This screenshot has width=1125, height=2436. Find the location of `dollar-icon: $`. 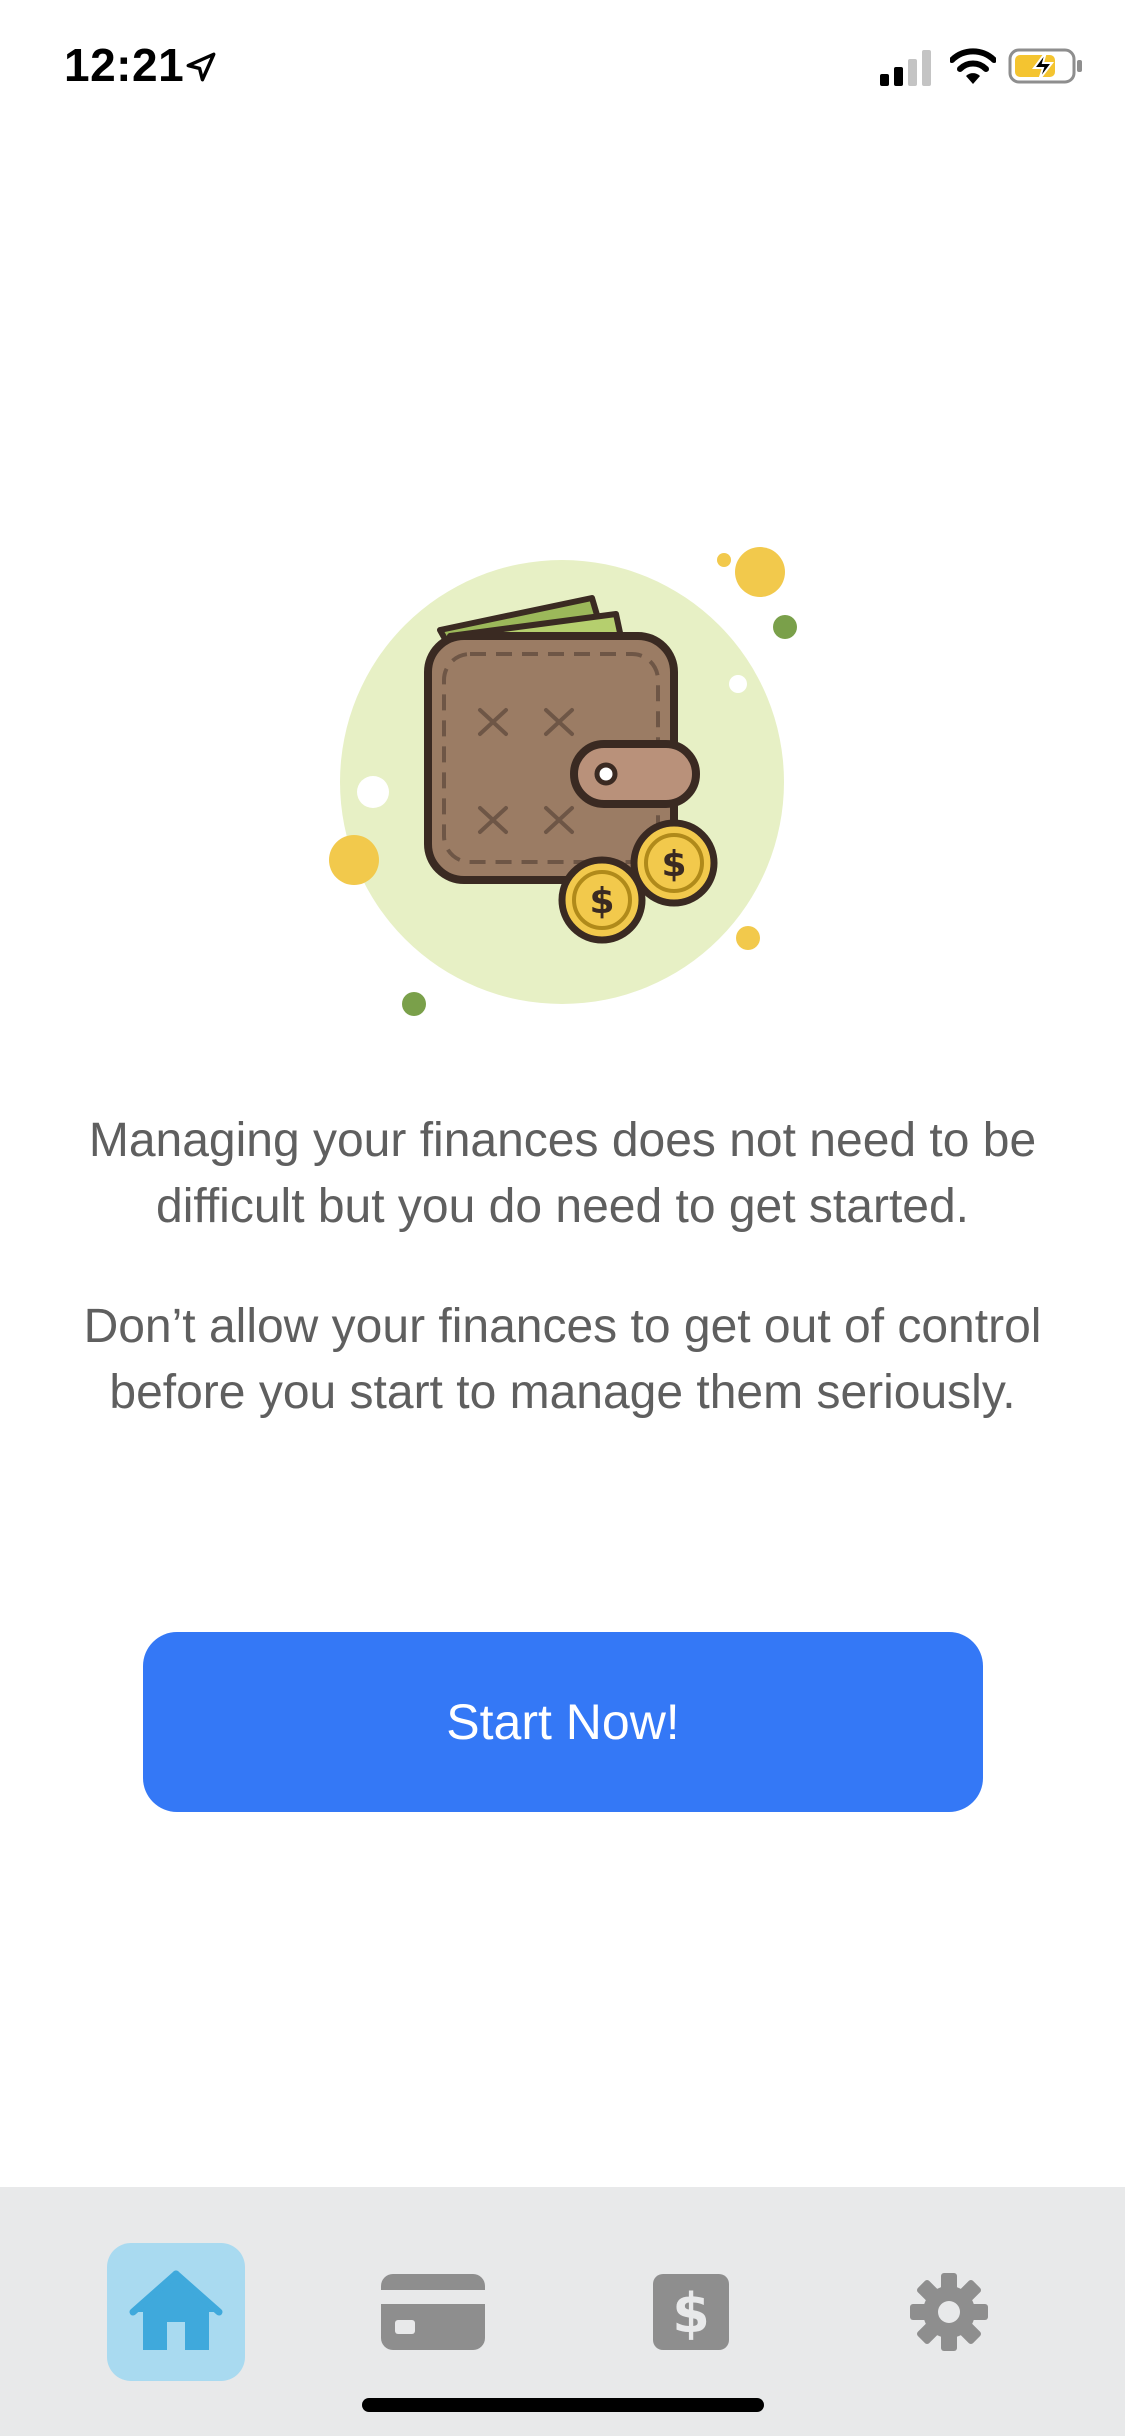

dollar-icon: $ is located at coordinates (691, 2312).